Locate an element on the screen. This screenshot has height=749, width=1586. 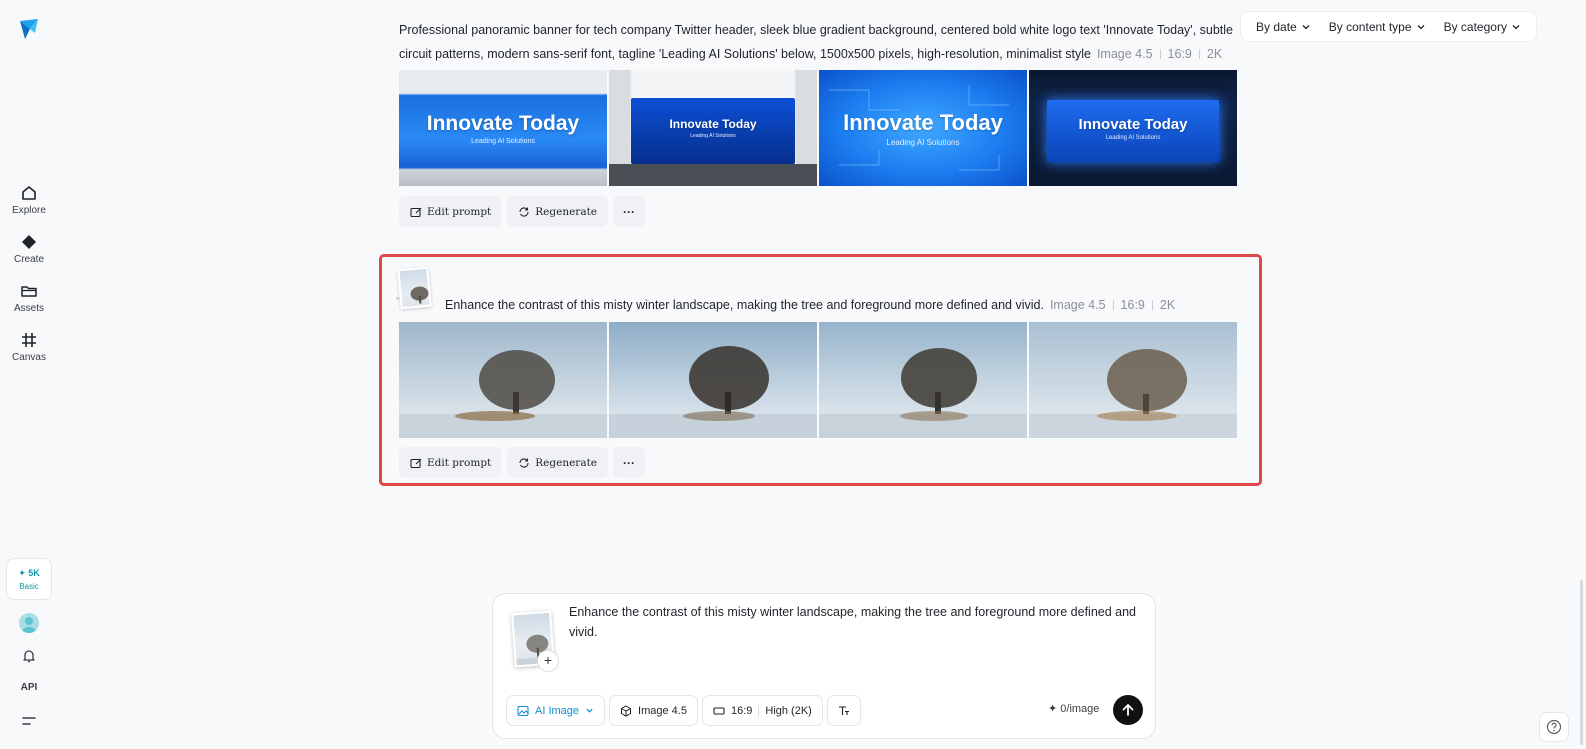
api-link: API is located at coordinates (29, 687).